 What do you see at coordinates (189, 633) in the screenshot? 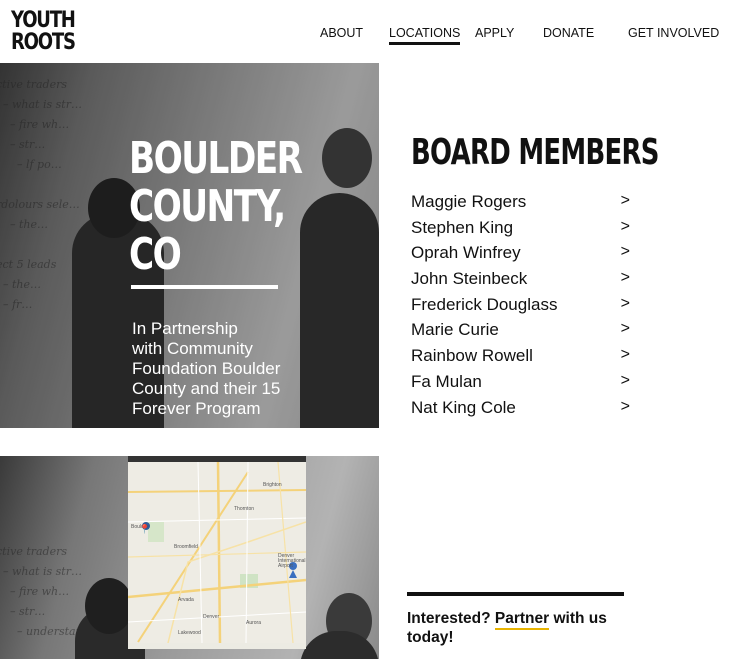
I see `map-label: Lakewood` at bounding box center [189, 633].